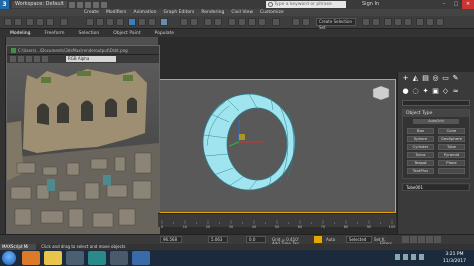 The height and width of the screenshot is (266, 474). Describe the element at coordinates (456, 4) in the screenshot. I see `maximize-icon: □` at that location.